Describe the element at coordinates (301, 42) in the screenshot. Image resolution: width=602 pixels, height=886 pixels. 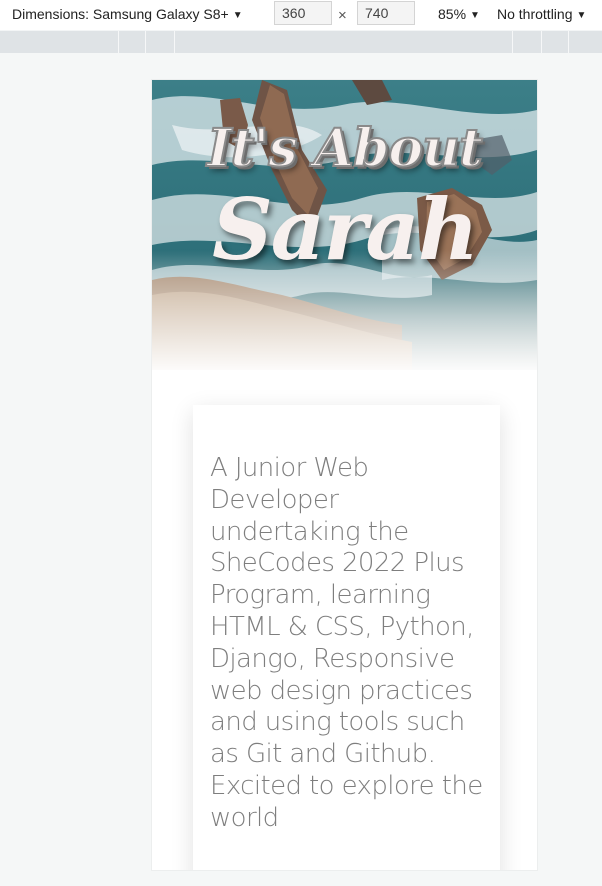
I see `media-query-bar` at that location.